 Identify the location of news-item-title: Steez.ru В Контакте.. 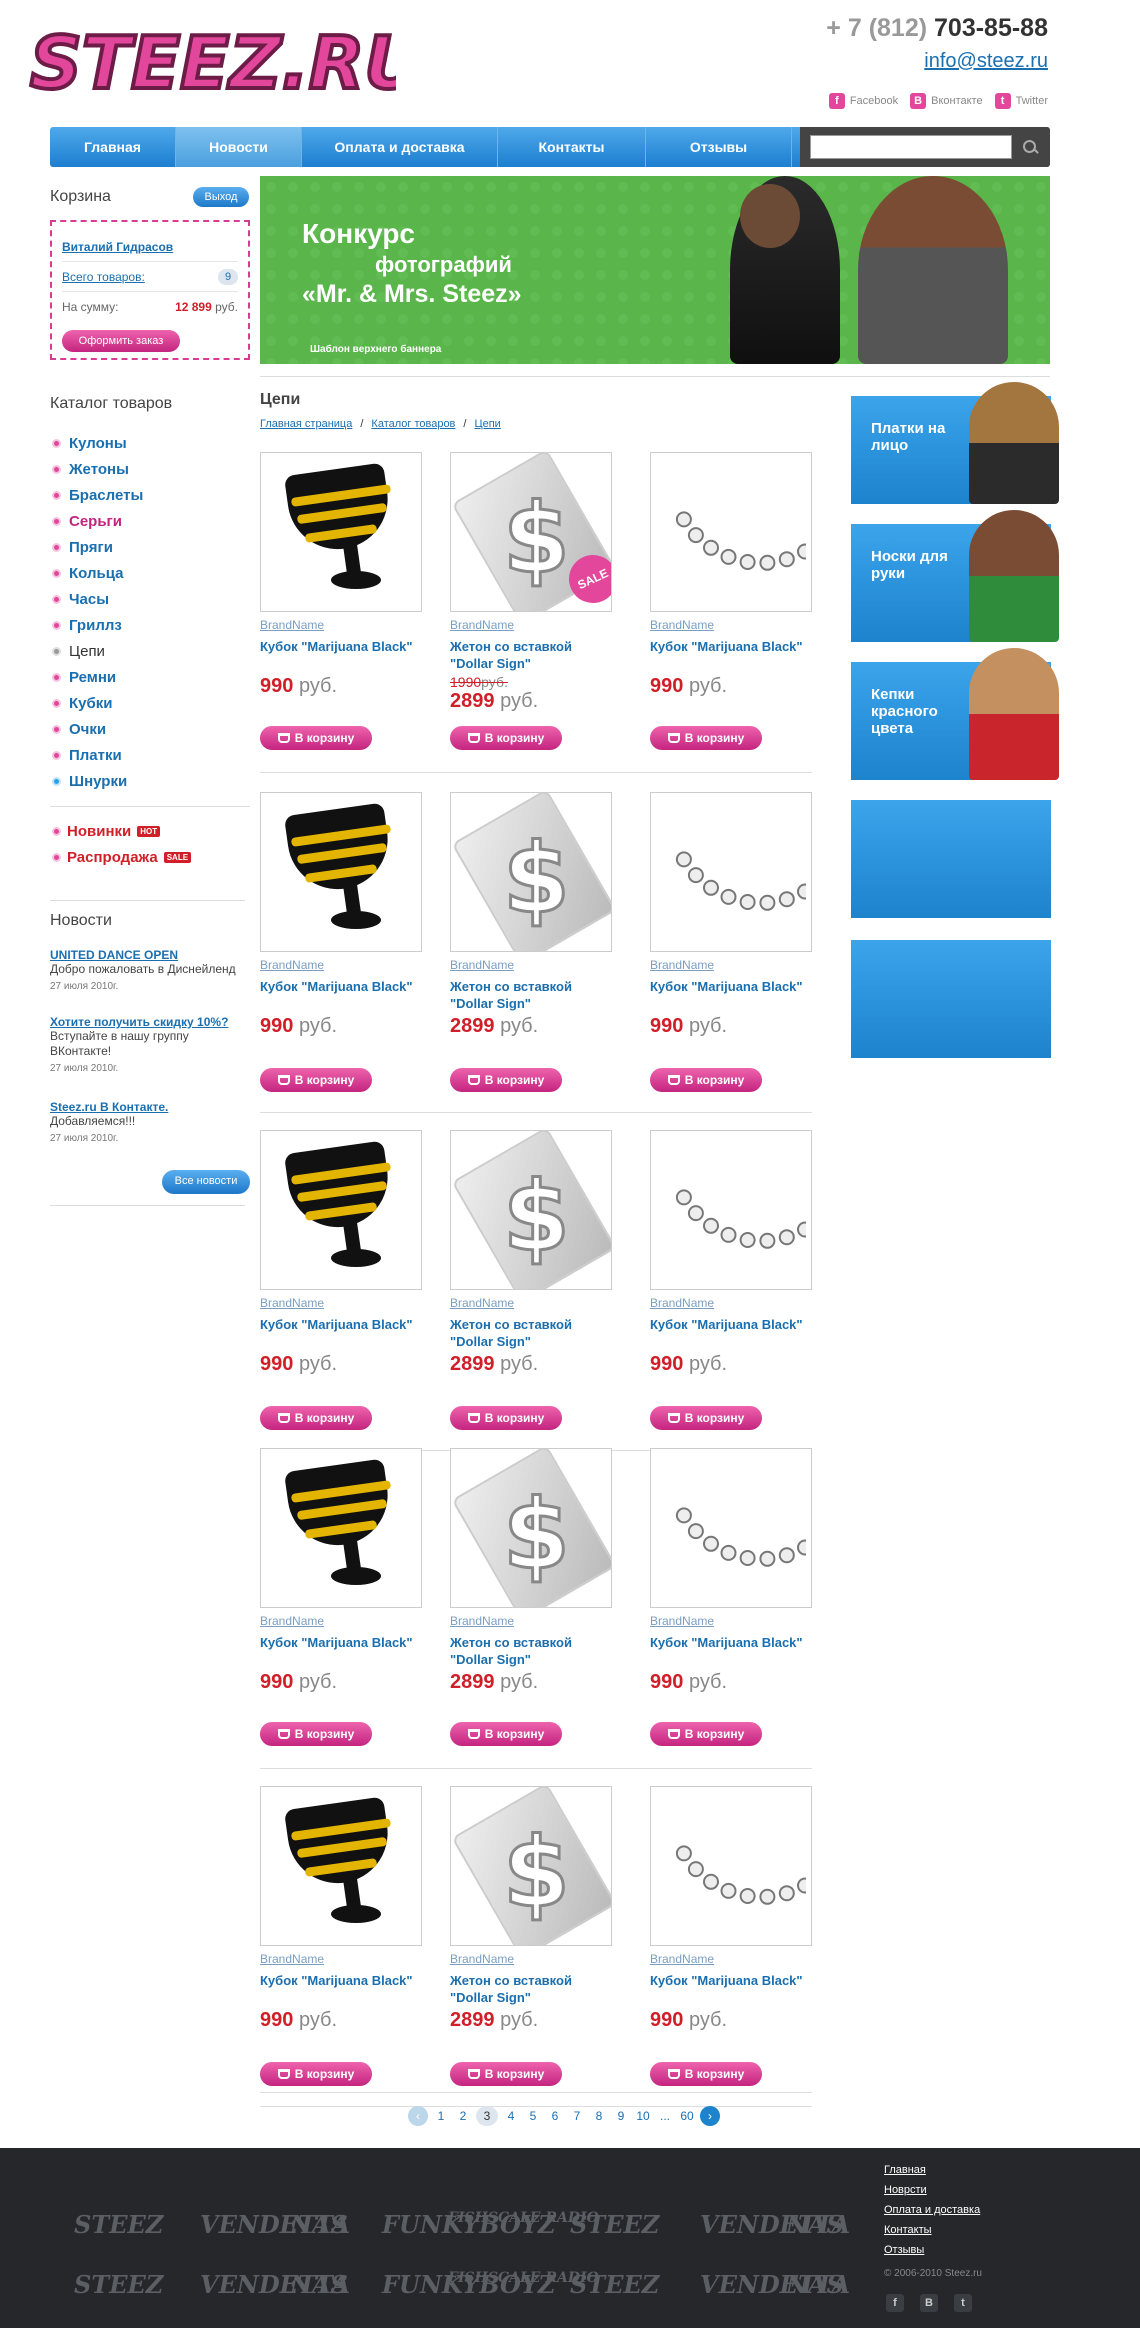
(150, 1107).